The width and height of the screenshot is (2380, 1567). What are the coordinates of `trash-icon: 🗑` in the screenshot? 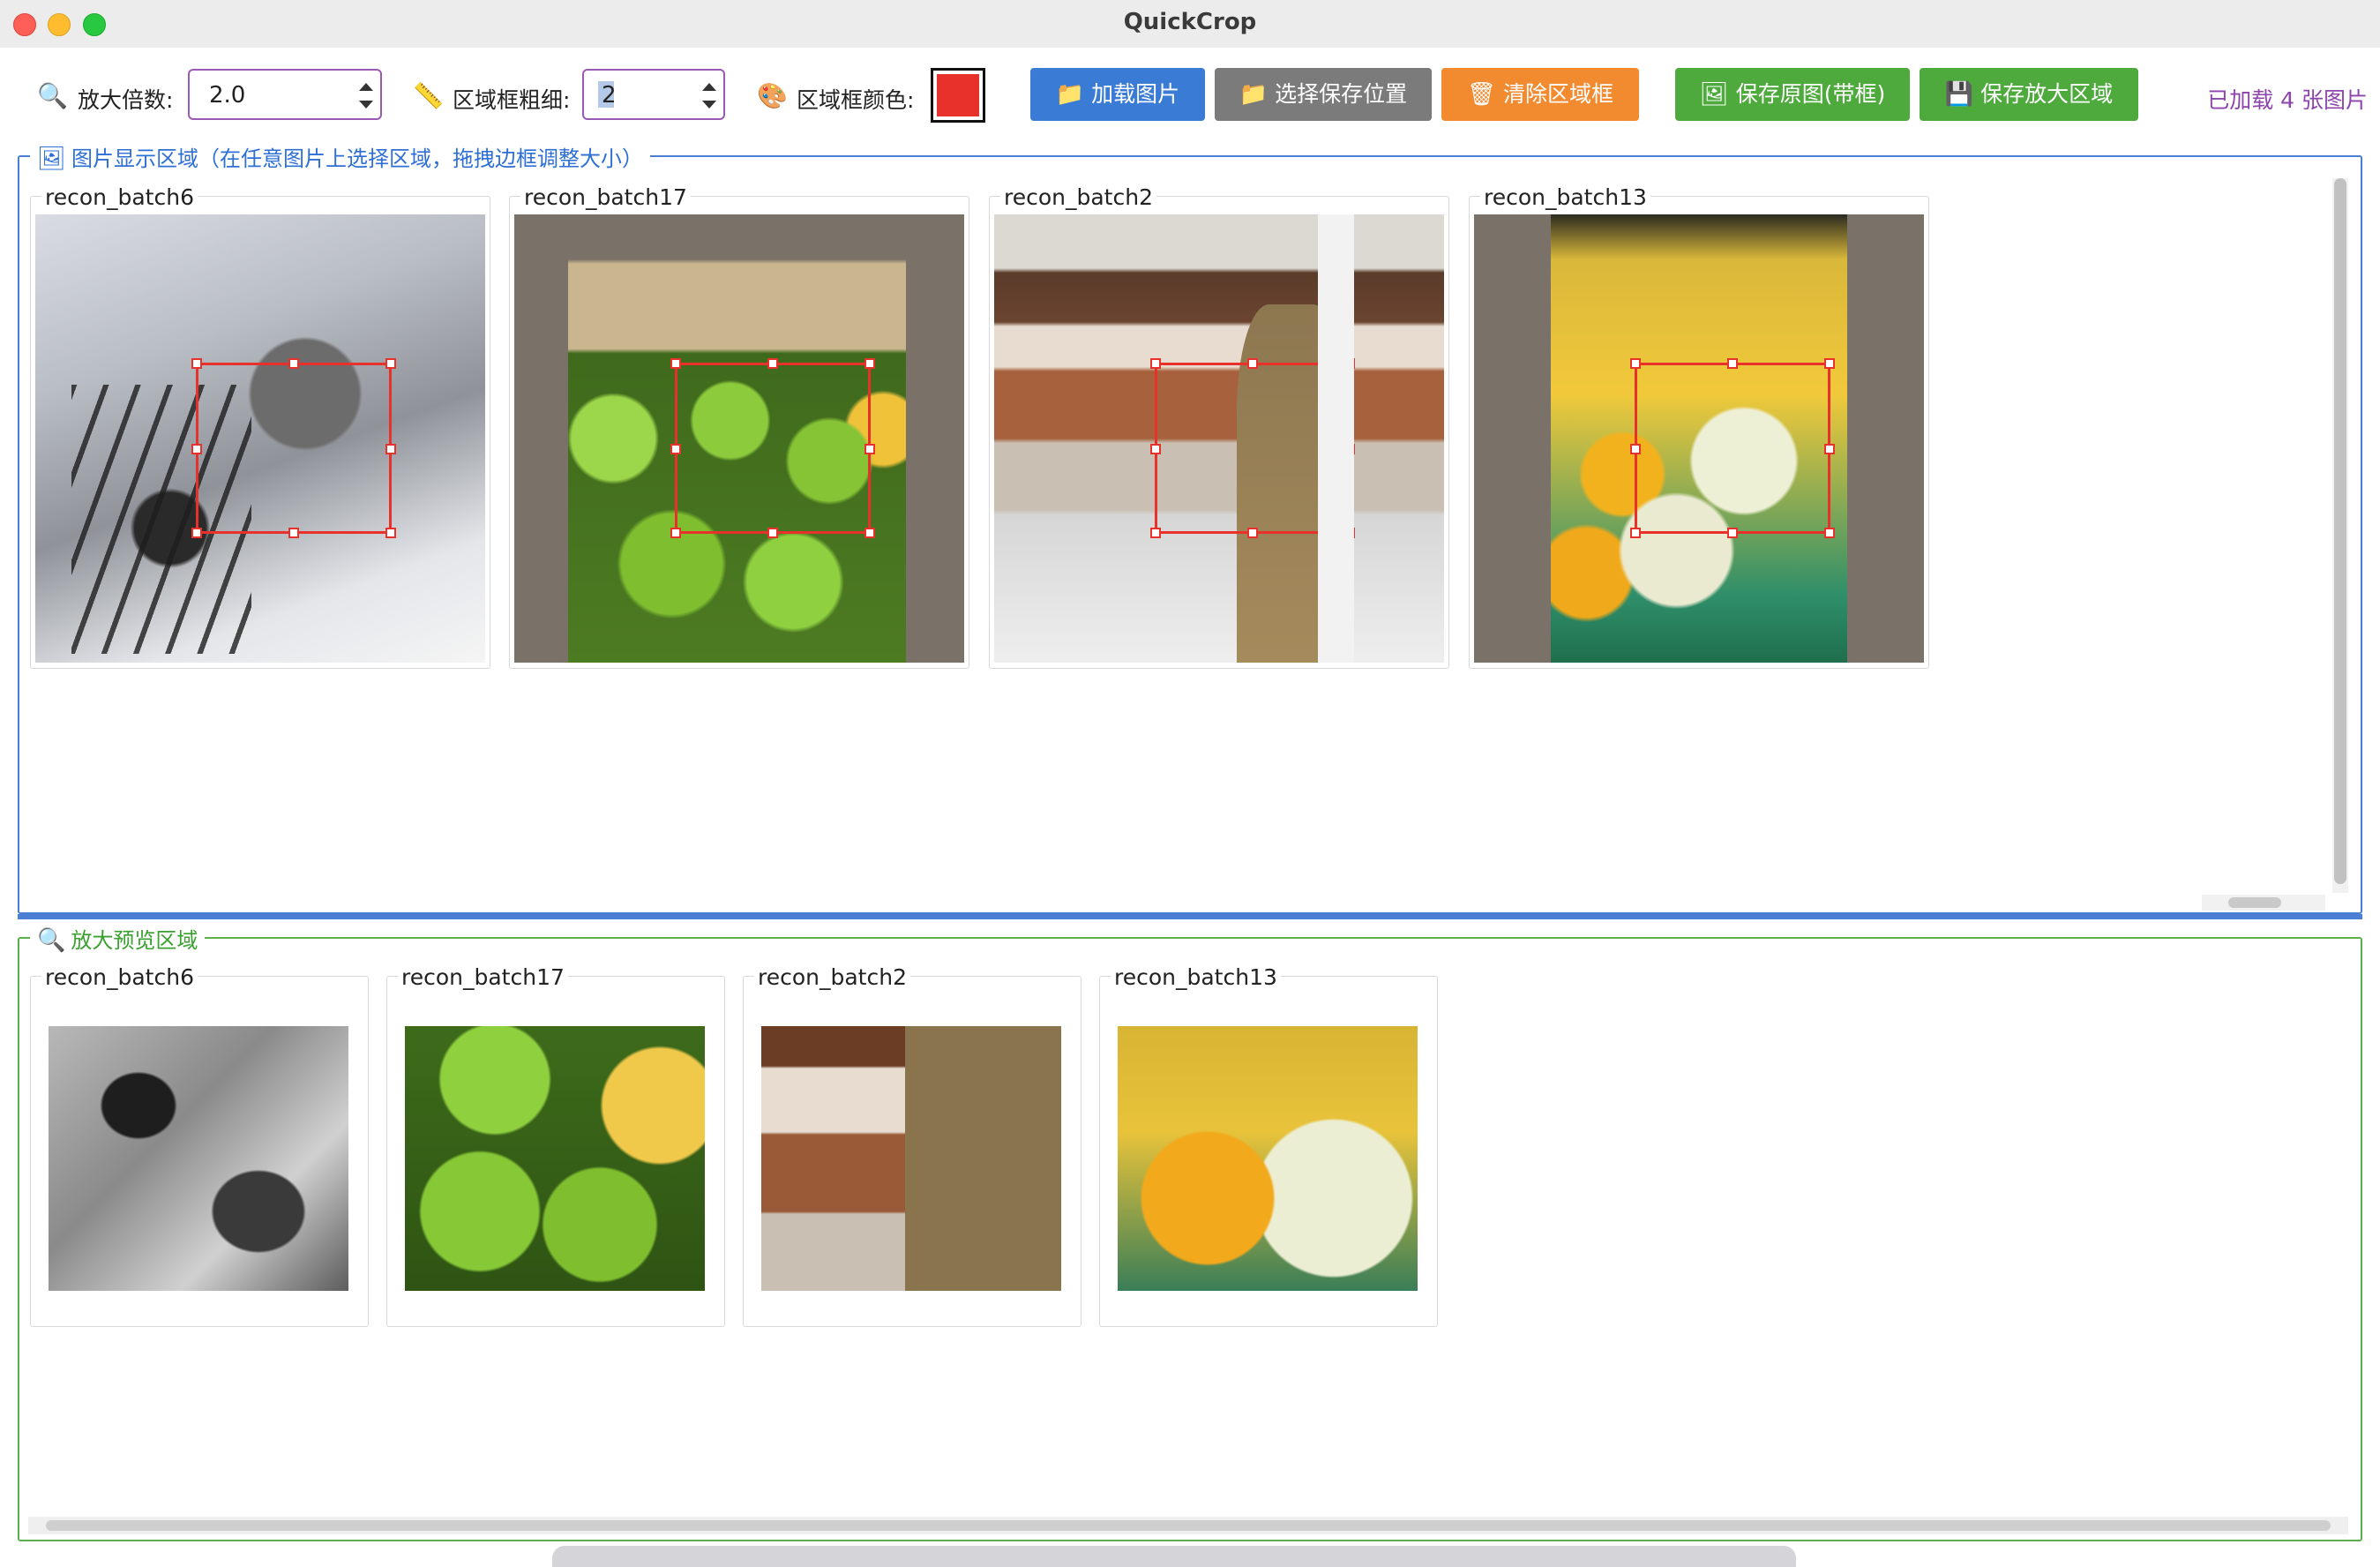 It's located at (1481, 94).